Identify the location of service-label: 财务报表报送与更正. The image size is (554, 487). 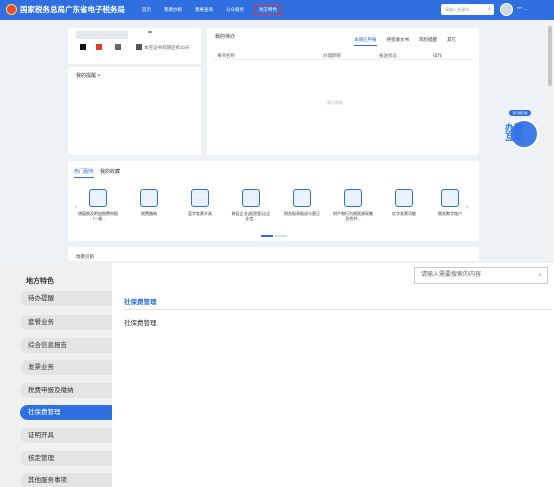
(302, 213).